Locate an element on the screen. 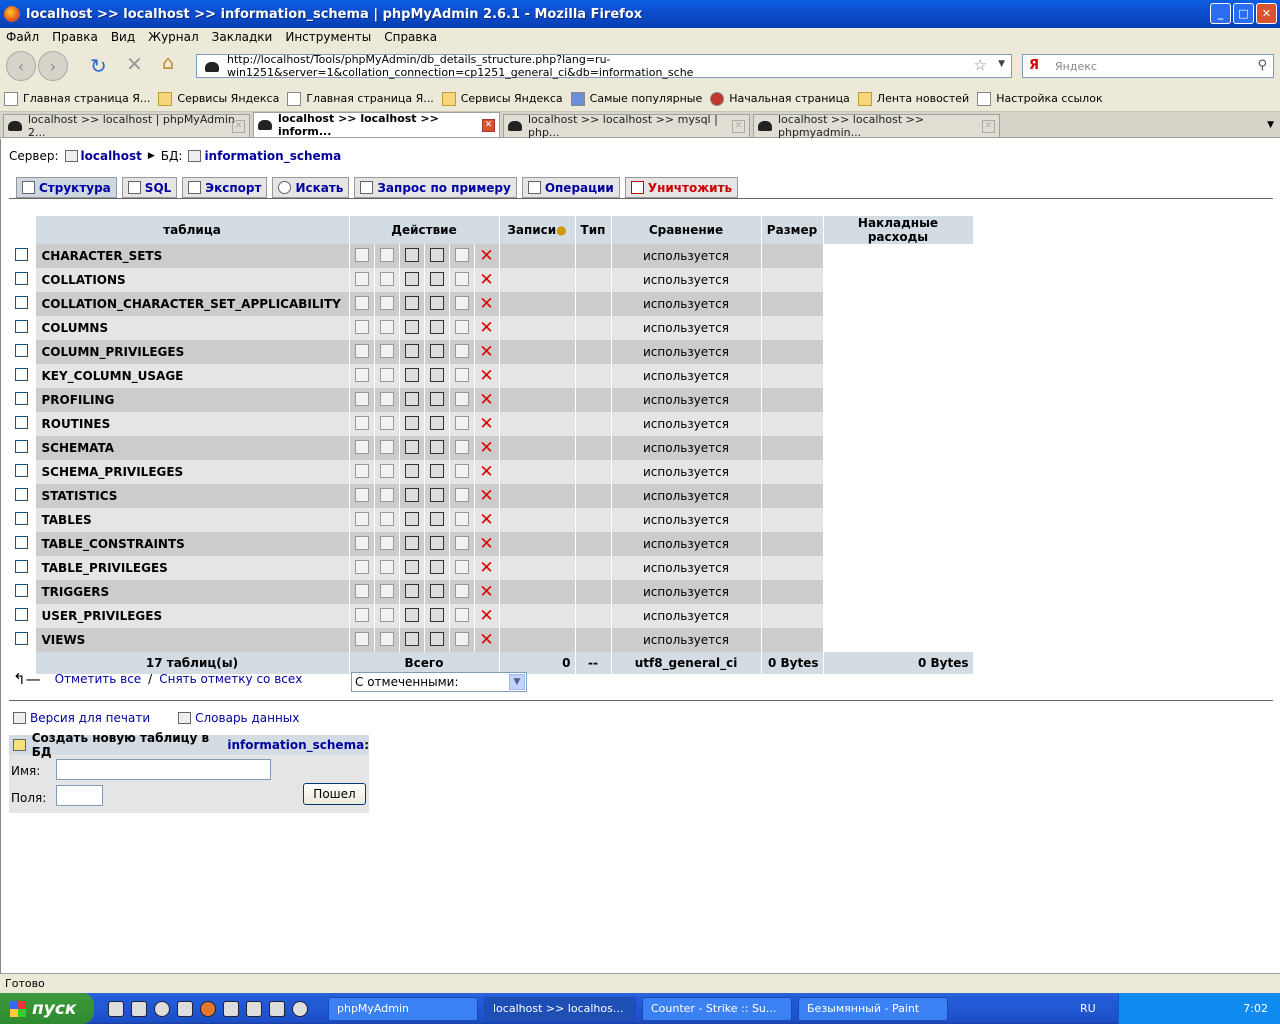  bookmark-3: Сервисы Яндекса is located at coordinates (502, 98).